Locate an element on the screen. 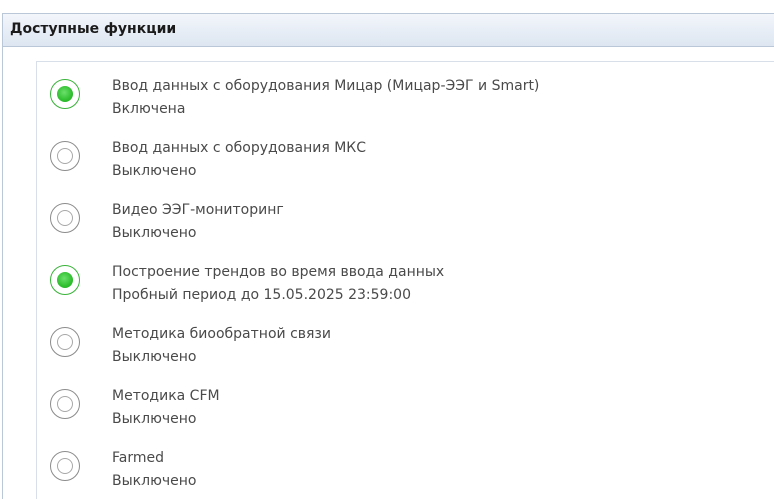 This screenshot has height=499, width=774. panel-left-border is located at coordinates (2, 273).